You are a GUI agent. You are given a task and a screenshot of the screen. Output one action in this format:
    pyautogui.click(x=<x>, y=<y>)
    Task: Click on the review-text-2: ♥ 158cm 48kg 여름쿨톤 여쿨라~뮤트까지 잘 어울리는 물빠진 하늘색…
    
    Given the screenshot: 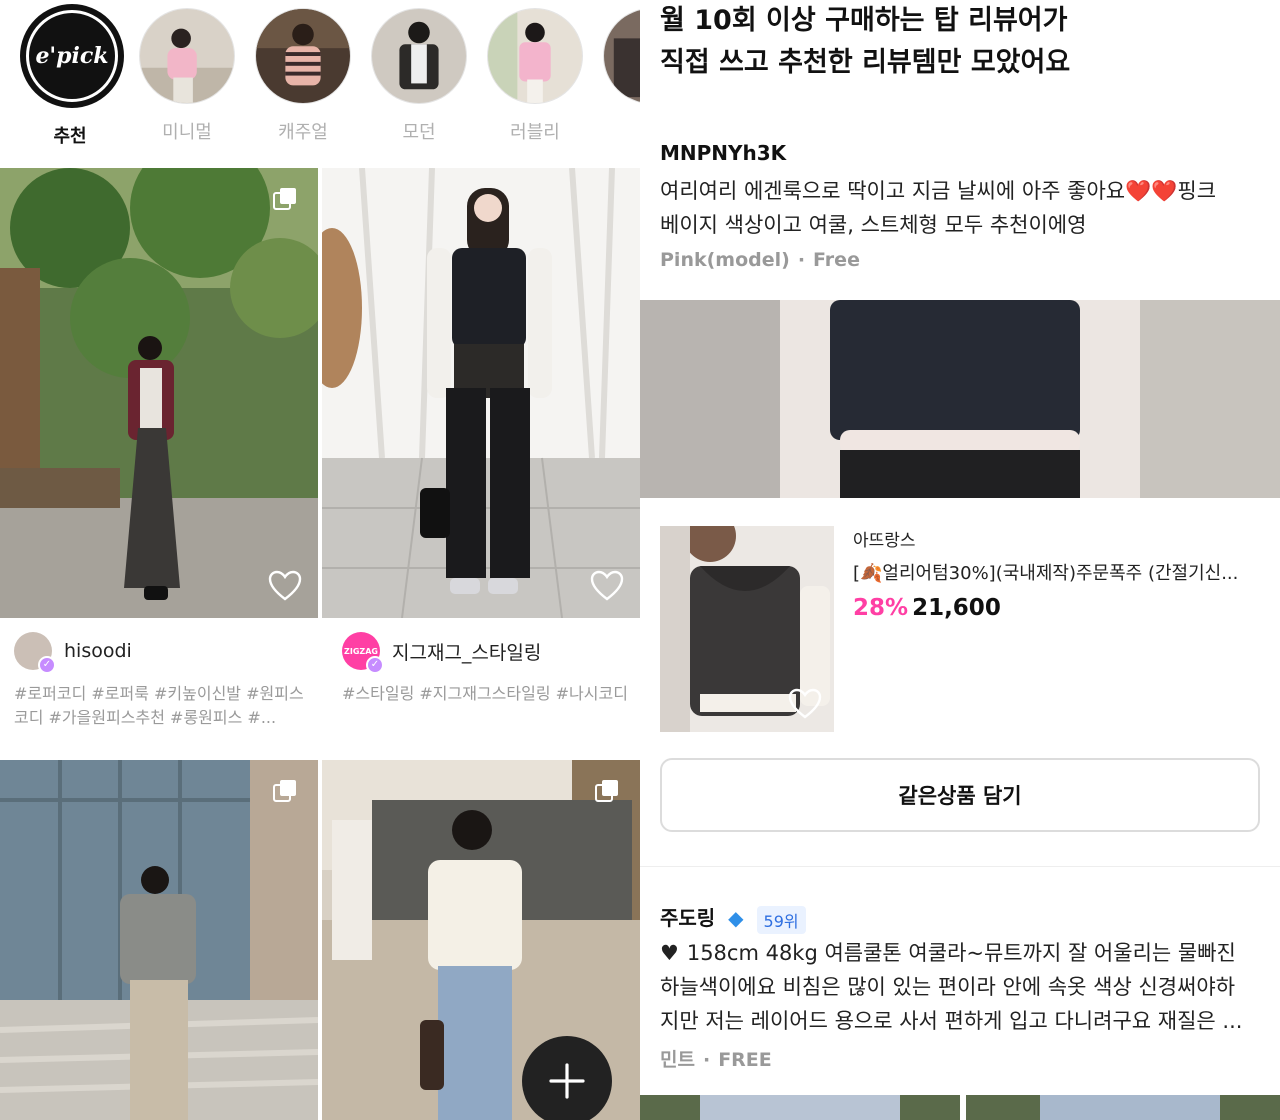 What is the action you would take?
    pyautogui.click(x=960, y=987)
    